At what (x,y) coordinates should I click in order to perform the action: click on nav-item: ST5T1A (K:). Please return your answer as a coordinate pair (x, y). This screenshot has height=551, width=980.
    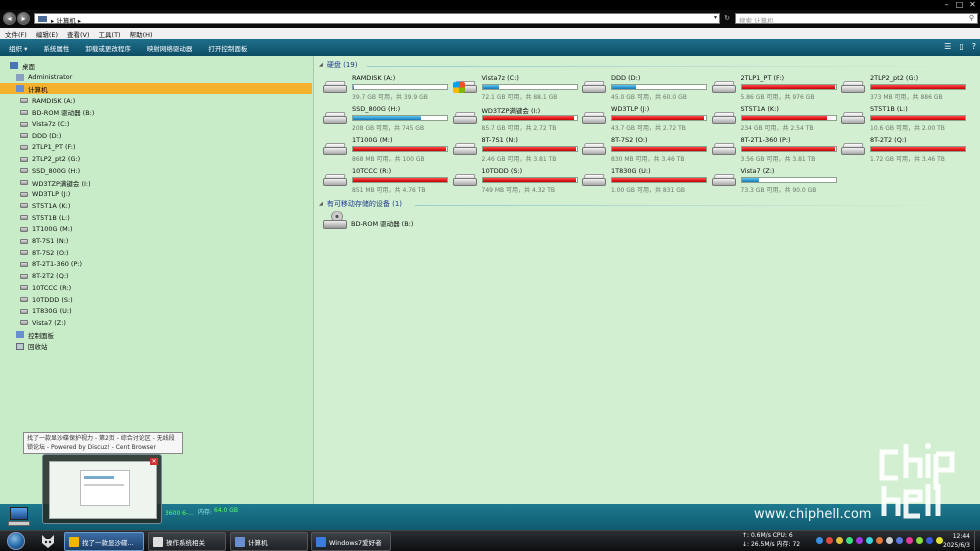
    Looking at the image, I should click on (45, 205).